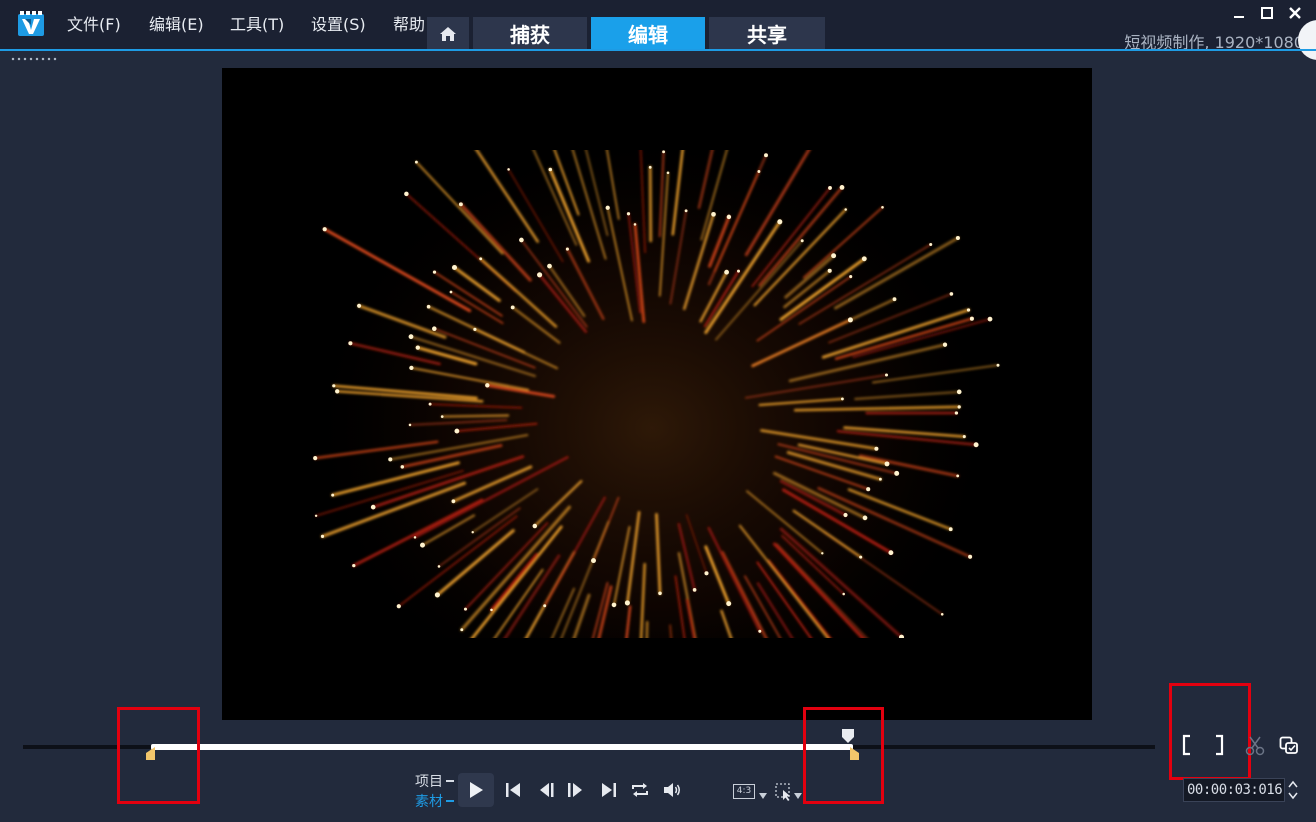 This screenshot has width=1316, height=822. I want to click on mode-clip-label: 素材, so click(429, 801).